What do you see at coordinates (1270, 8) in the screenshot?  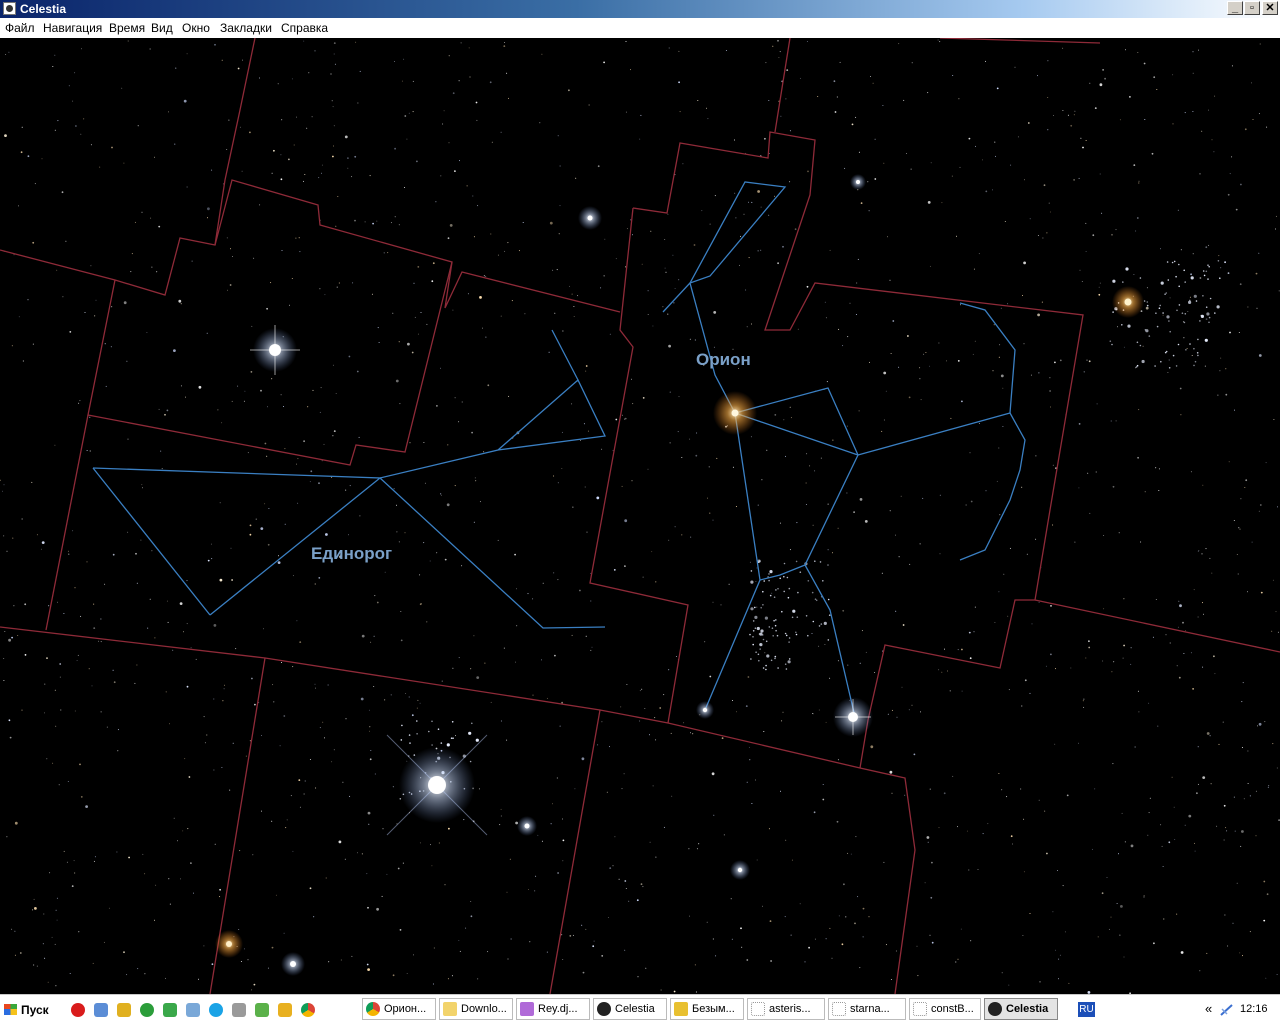 I see `close-button: ✕` at bounding box center [1270, 8].